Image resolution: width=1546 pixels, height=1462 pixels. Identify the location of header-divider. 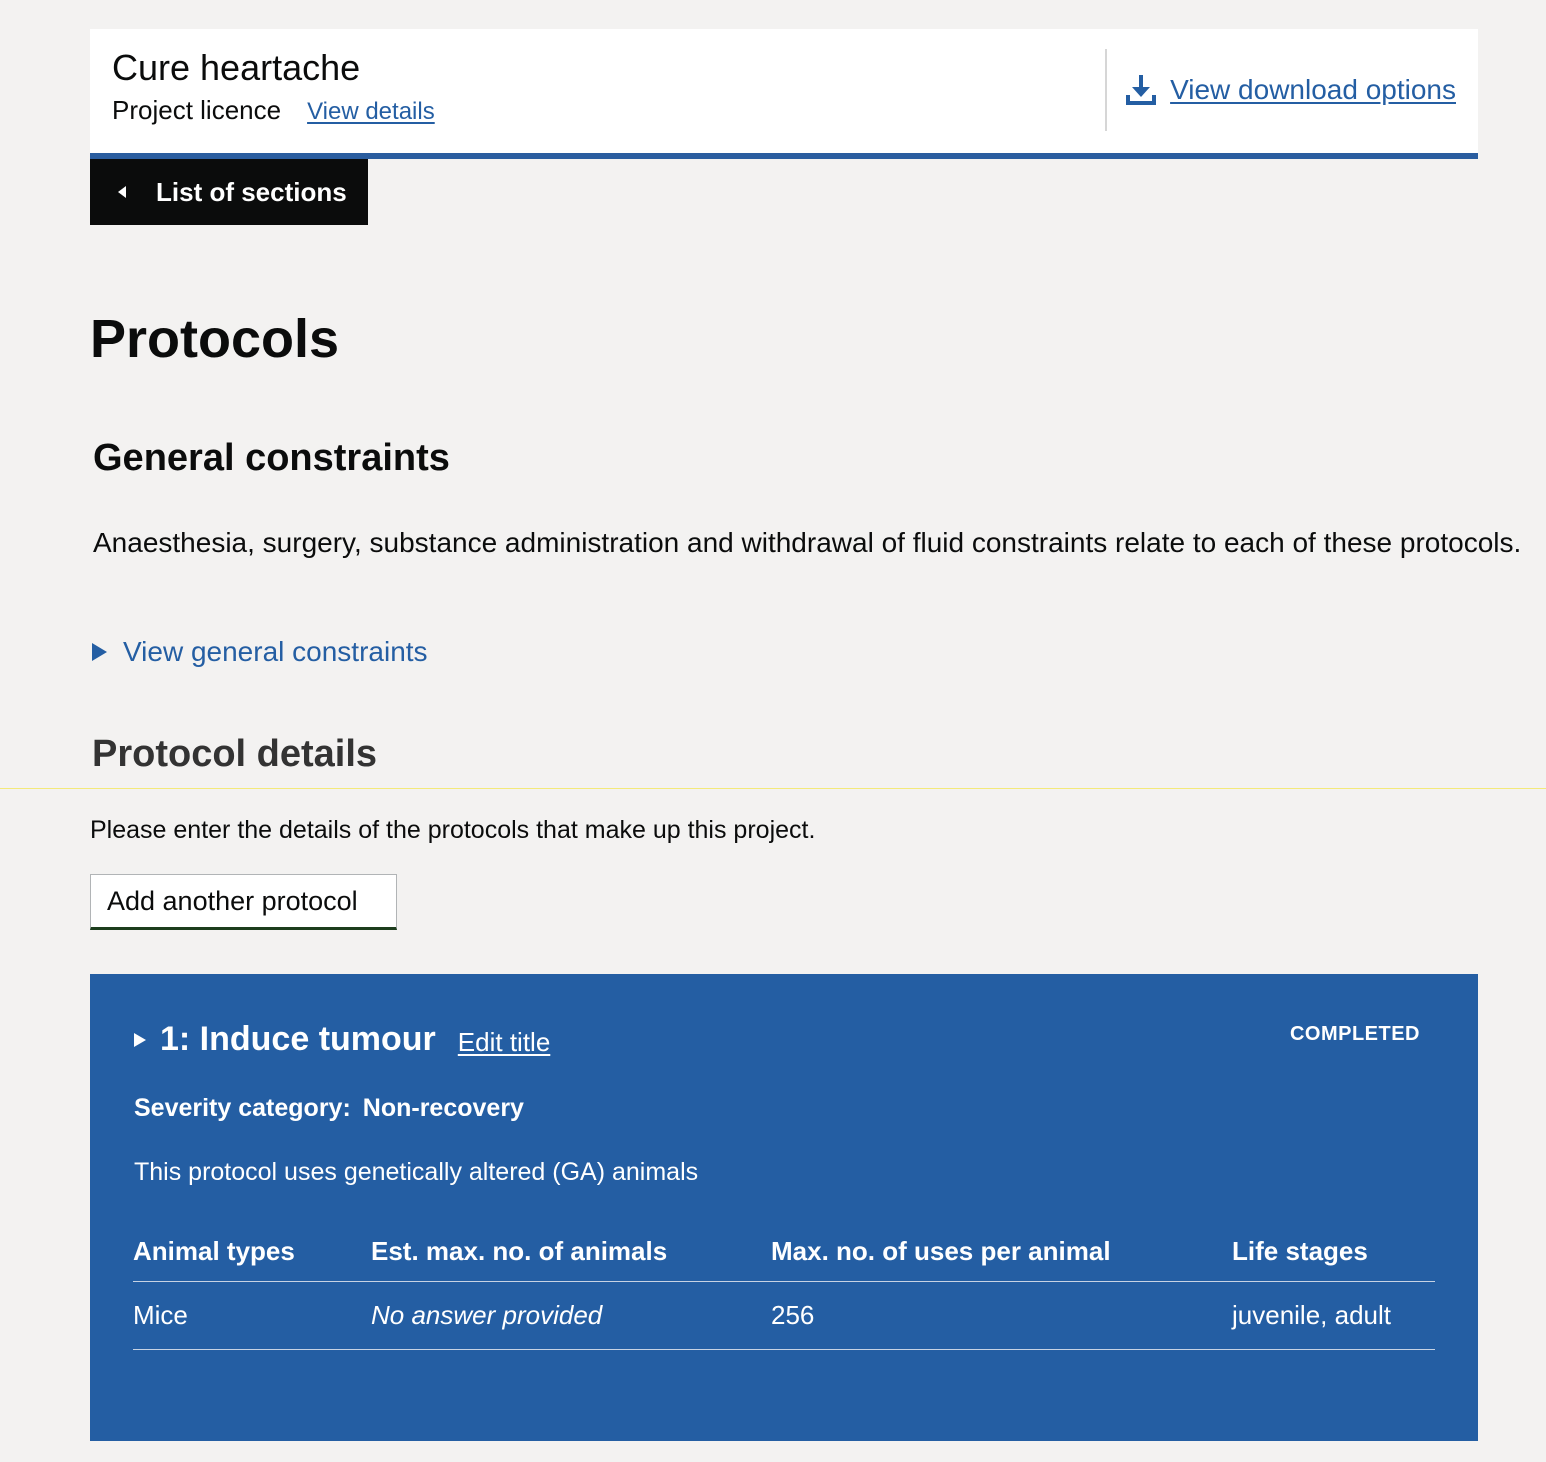
(1106, 90).